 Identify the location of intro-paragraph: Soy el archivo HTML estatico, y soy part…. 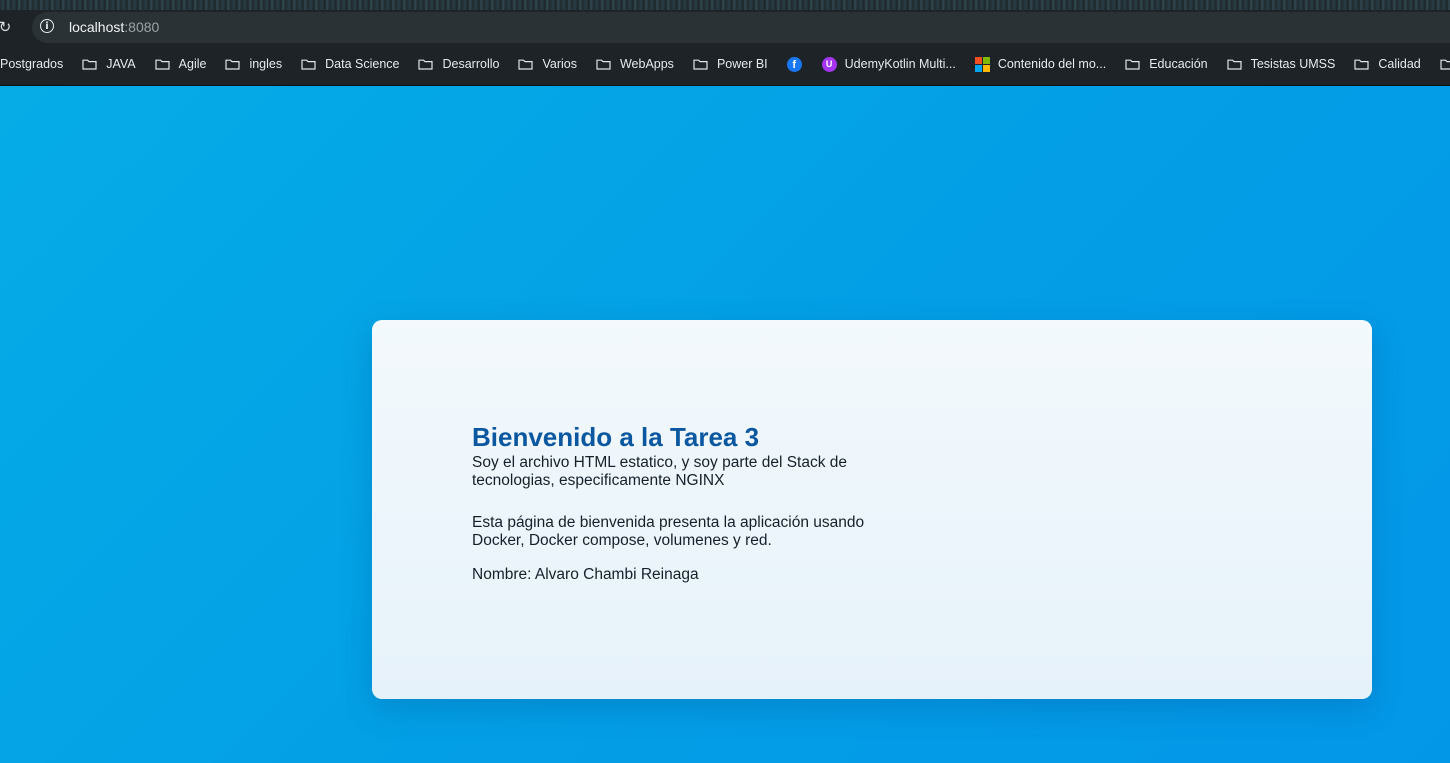
(660, 471).